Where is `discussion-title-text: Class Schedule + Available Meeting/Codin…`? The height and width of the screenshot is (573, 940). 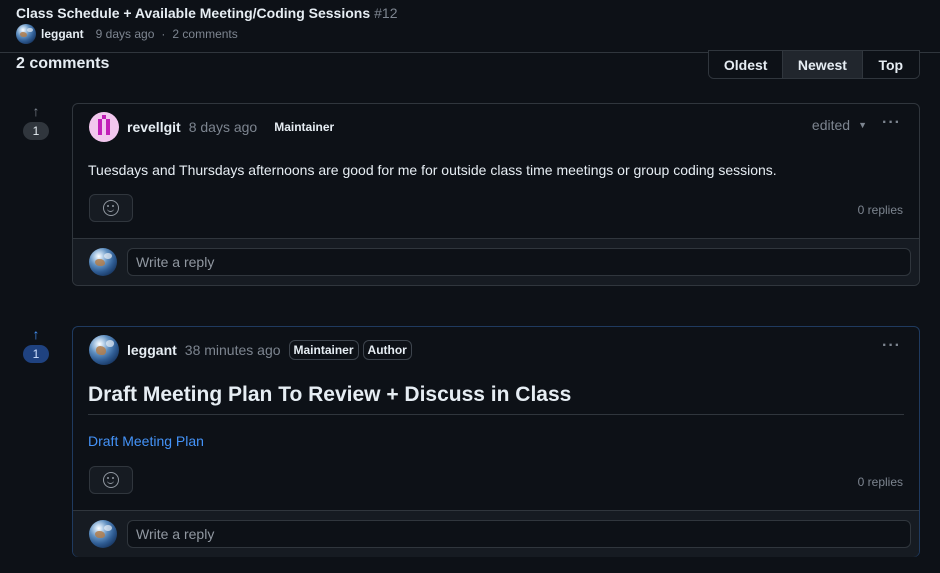
discussion-title-text: Class Schedule + Available Meeting/Codin… is located at coordinates (193, 13).